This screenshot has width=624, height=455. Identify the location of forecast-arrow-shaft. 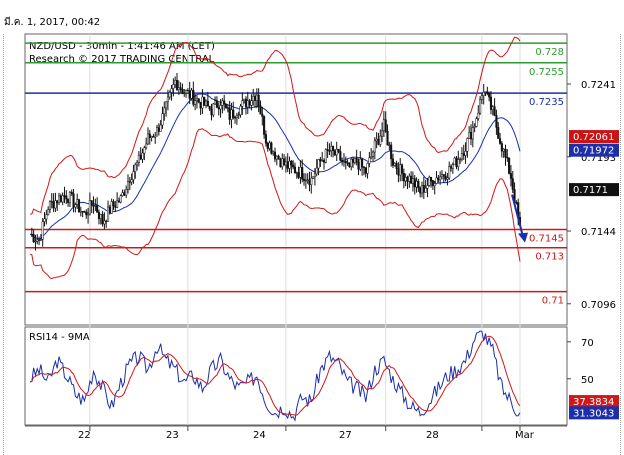
(517, 215).